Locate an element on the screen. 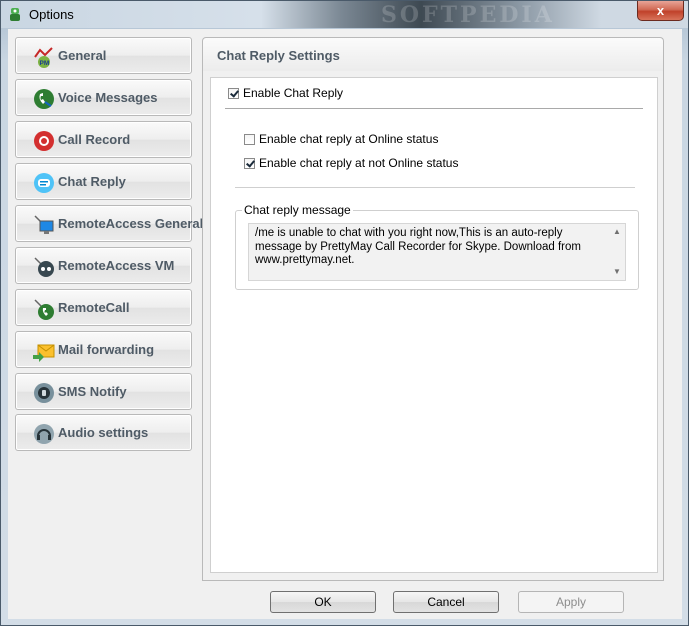 This screenshot has height=626, width=689. sidebar-item-remoteaccess-general: RemoteAccess General is located at coordinates (109, 223).